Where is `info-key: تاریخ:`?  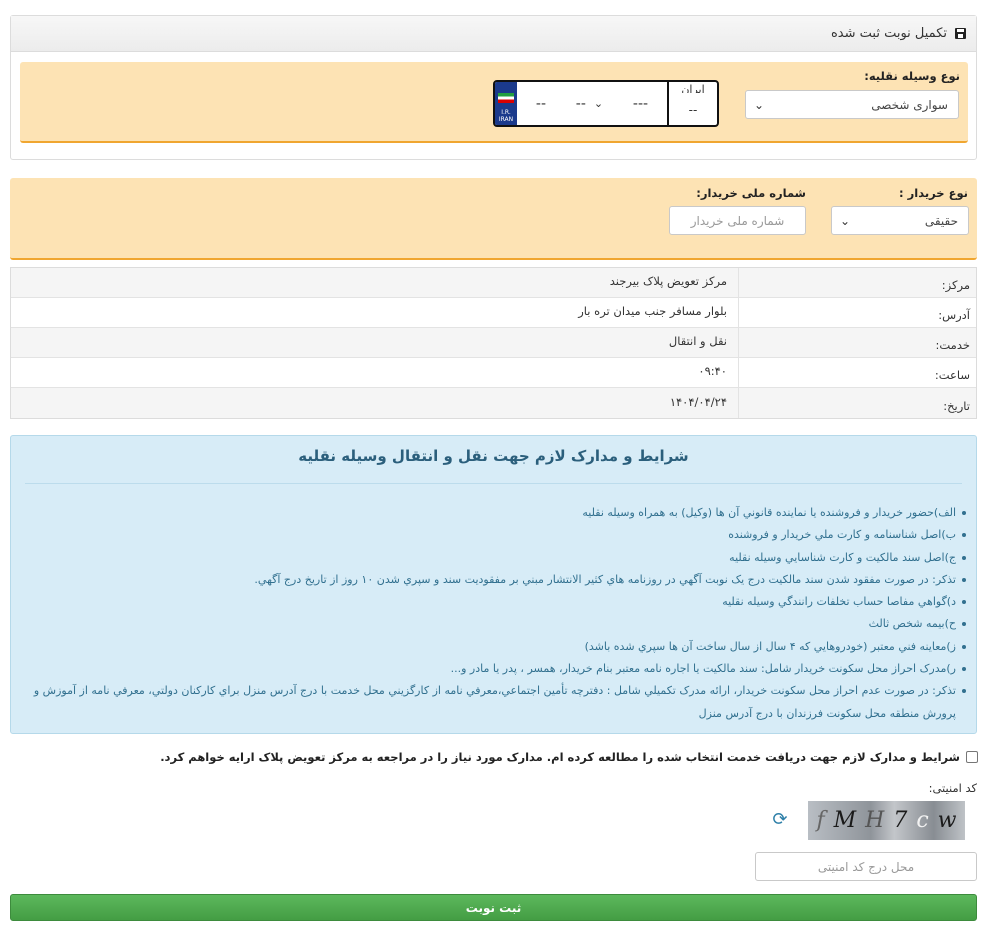 info-key: تاریخ: is located at coordinates (857, 403).